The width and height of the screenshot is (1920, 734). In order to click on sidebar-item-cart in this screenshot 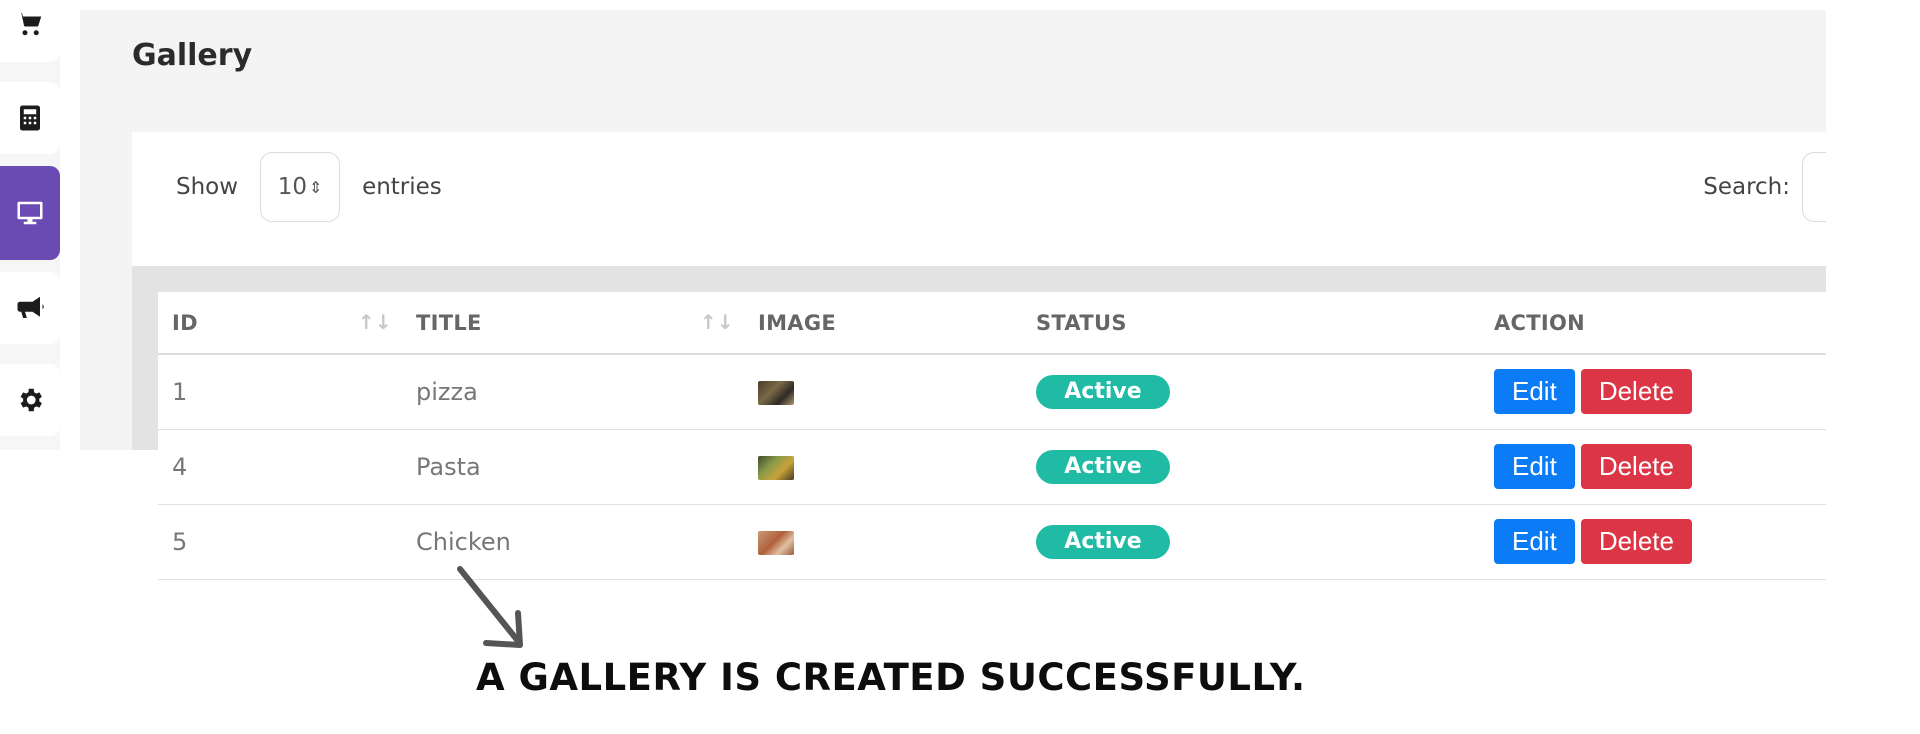, I will do `click(30, 31)`.